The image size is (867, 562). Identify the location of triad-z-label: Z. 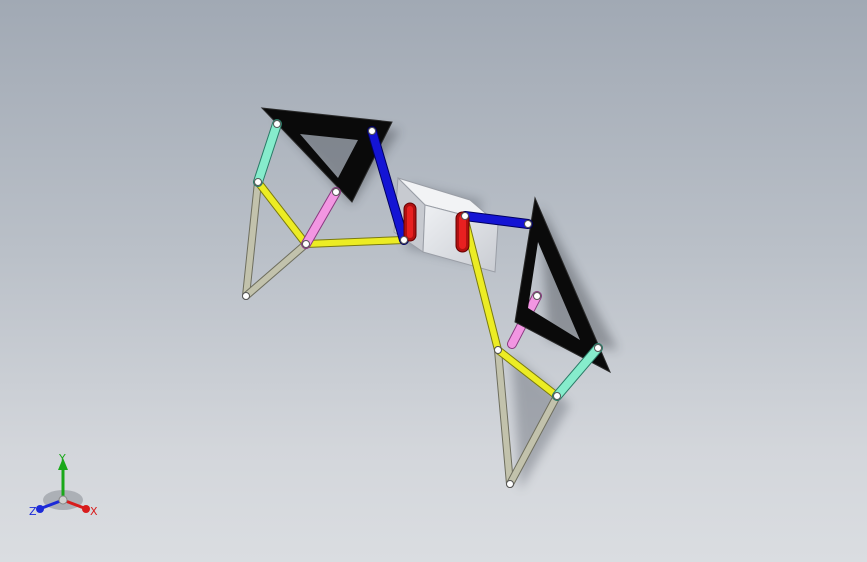
(33, 511).